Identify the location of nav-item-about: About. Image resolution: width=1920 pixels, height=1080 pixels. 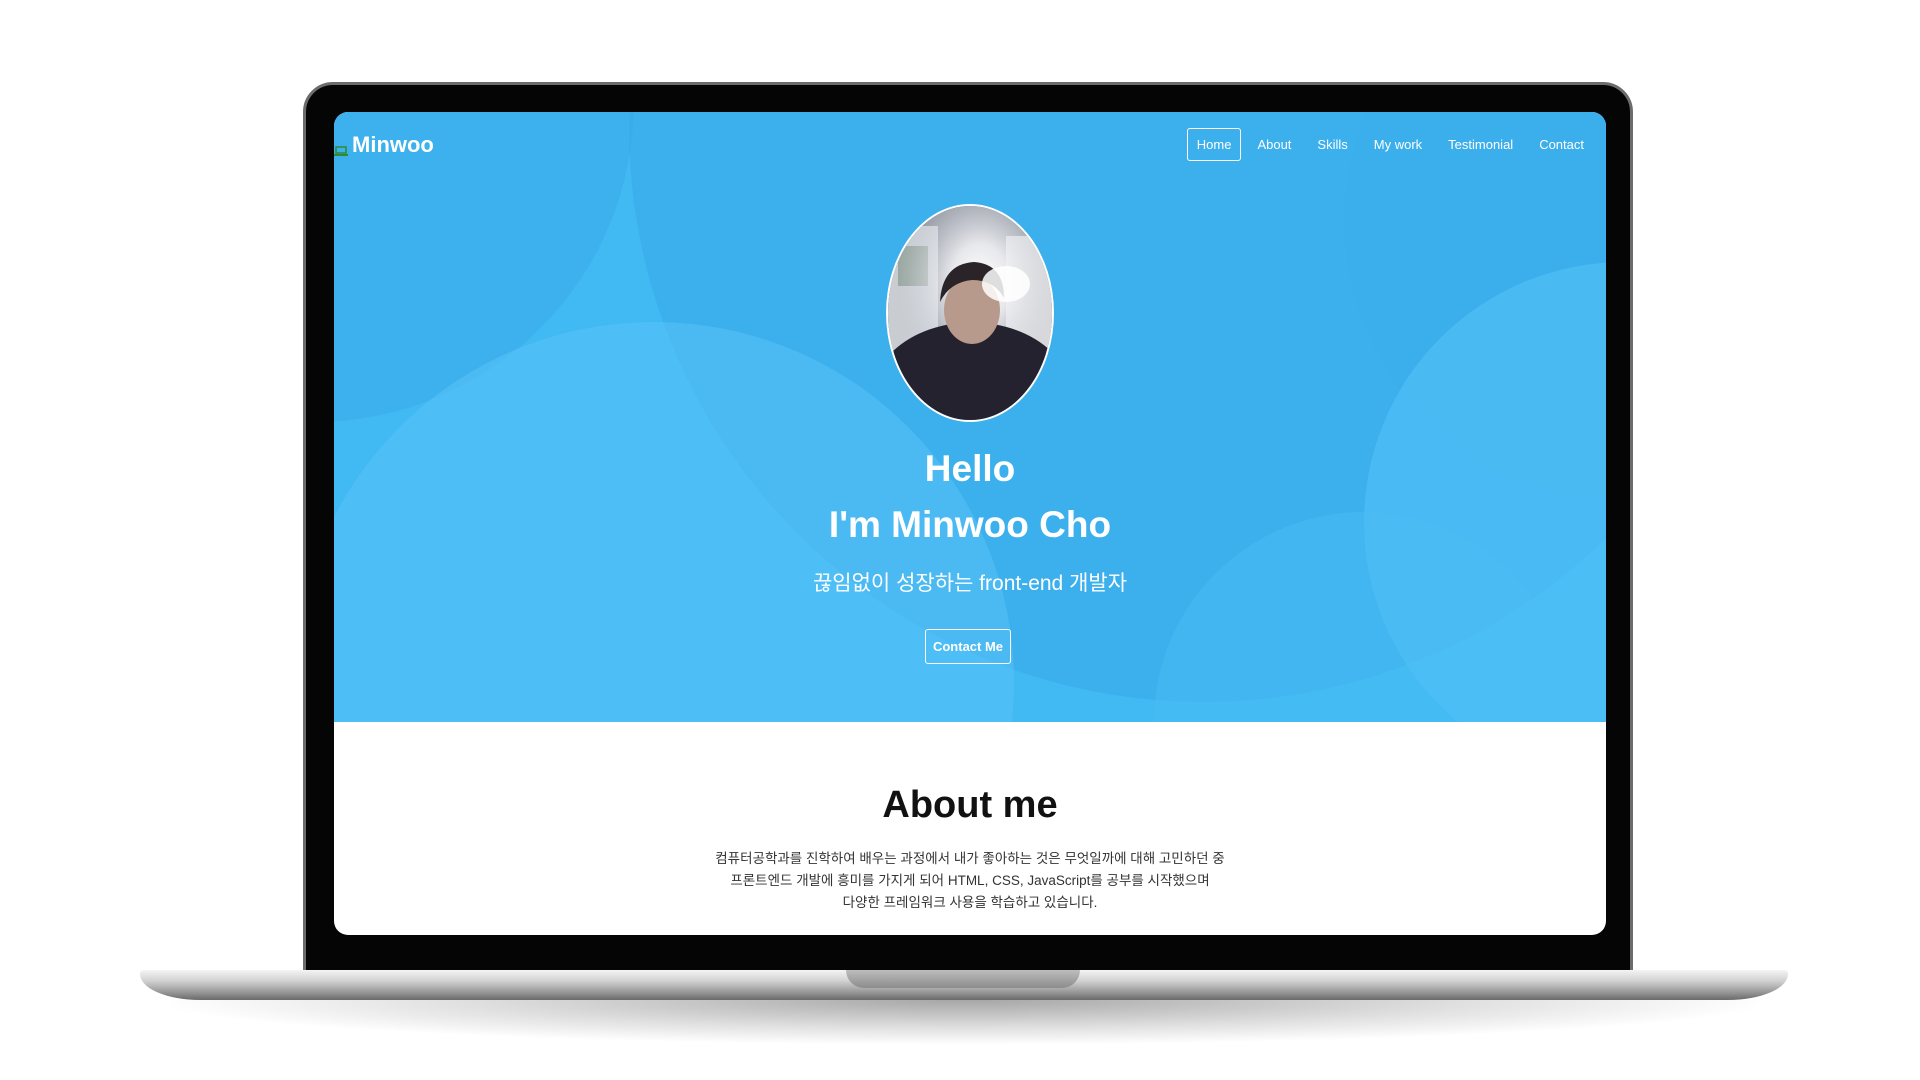
(1274, 144).